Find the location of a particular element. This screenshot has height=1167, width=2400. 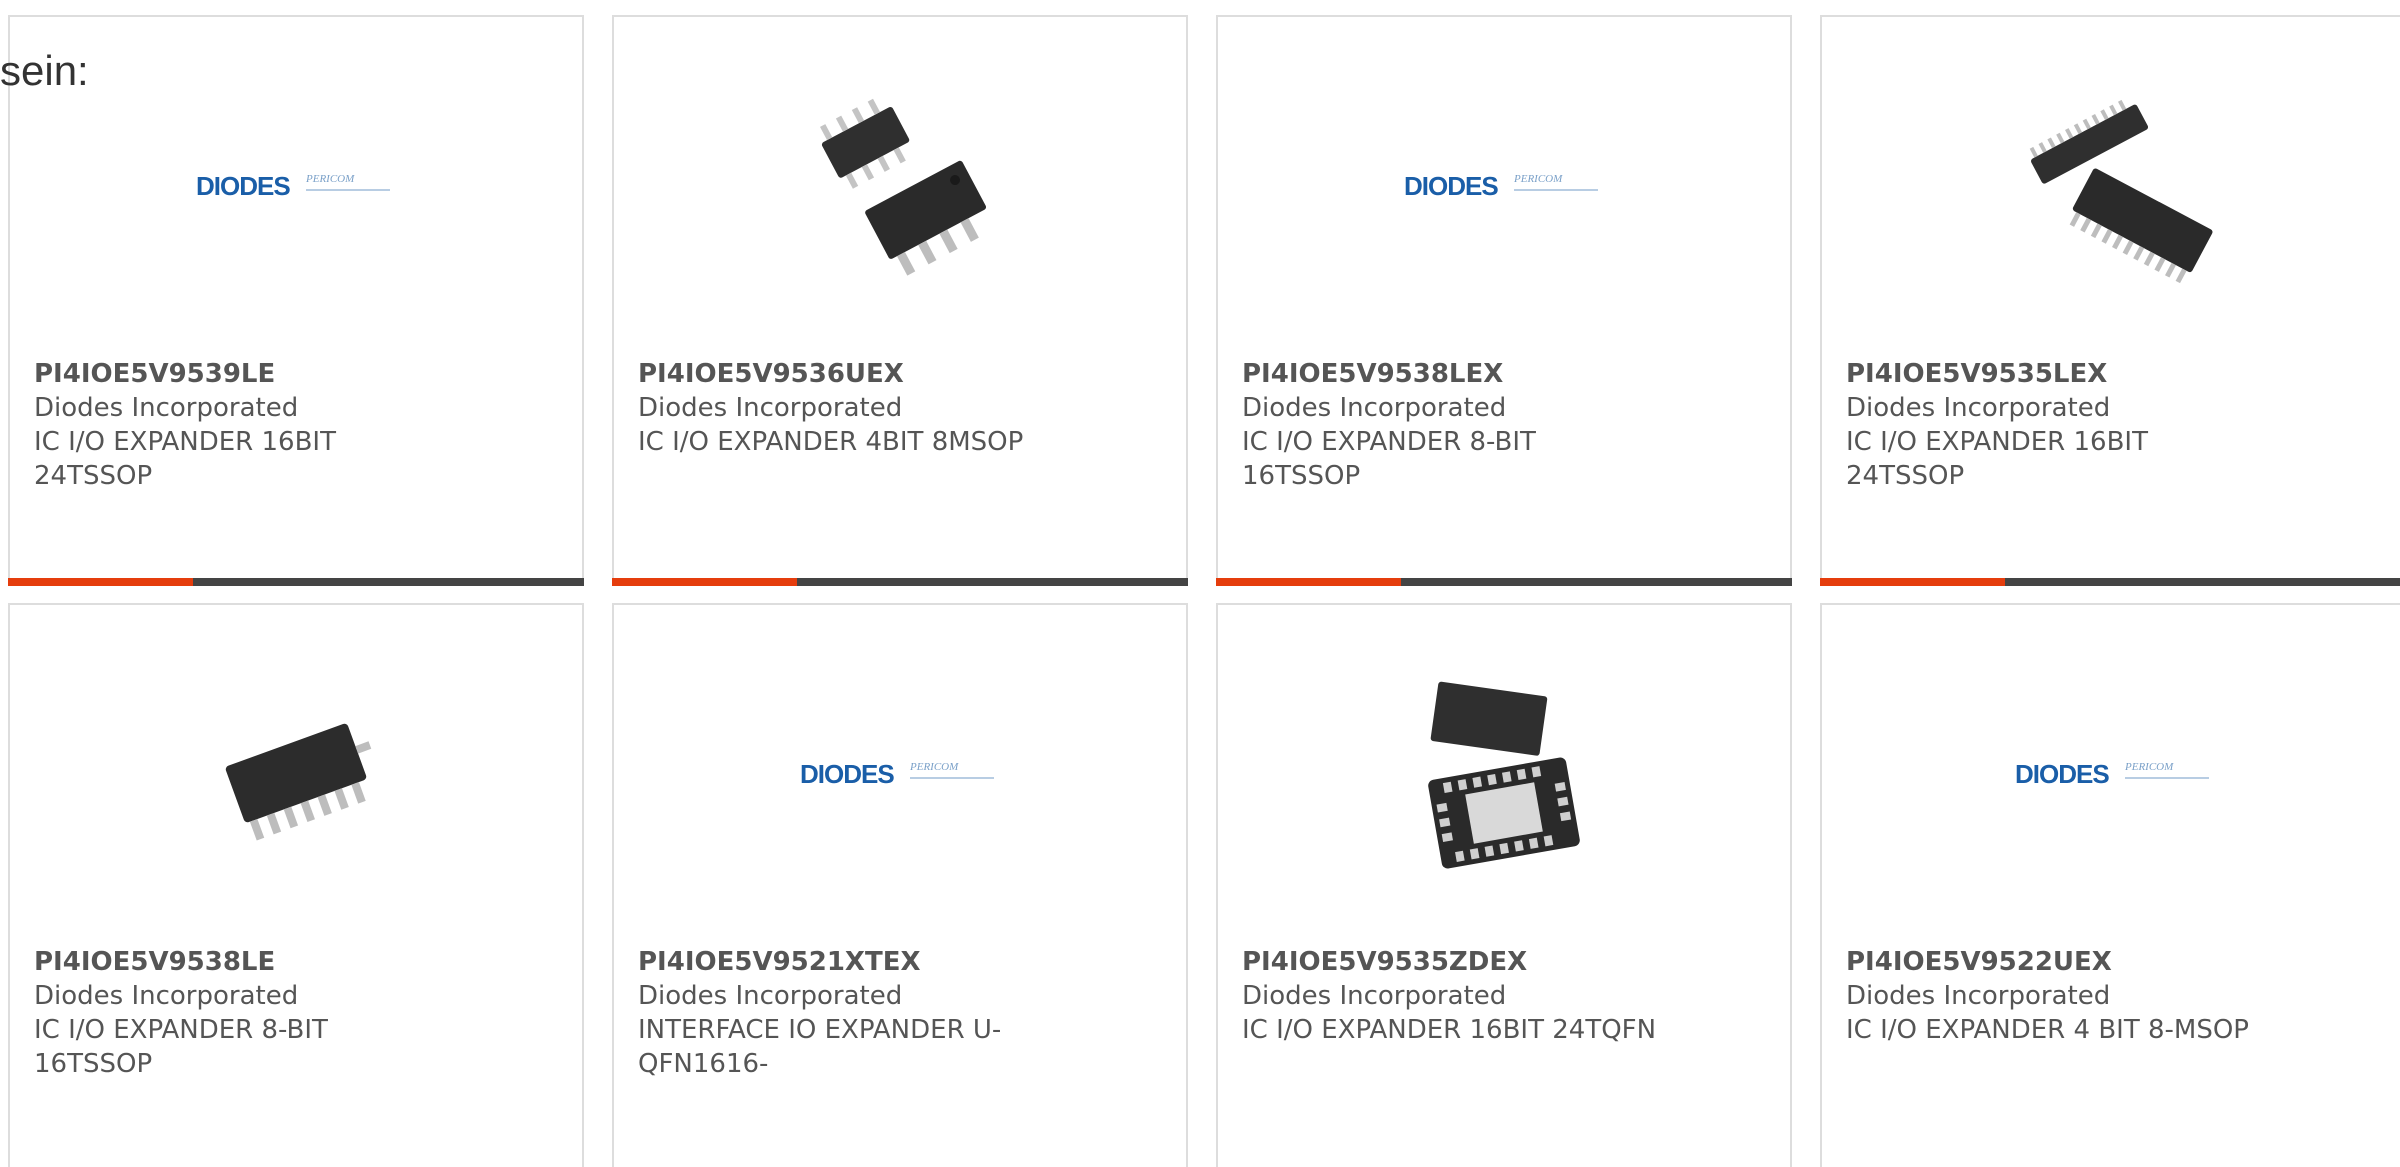

part-number-link: PI4IOE5V9522UEX is located at coordinates (2056, 962).